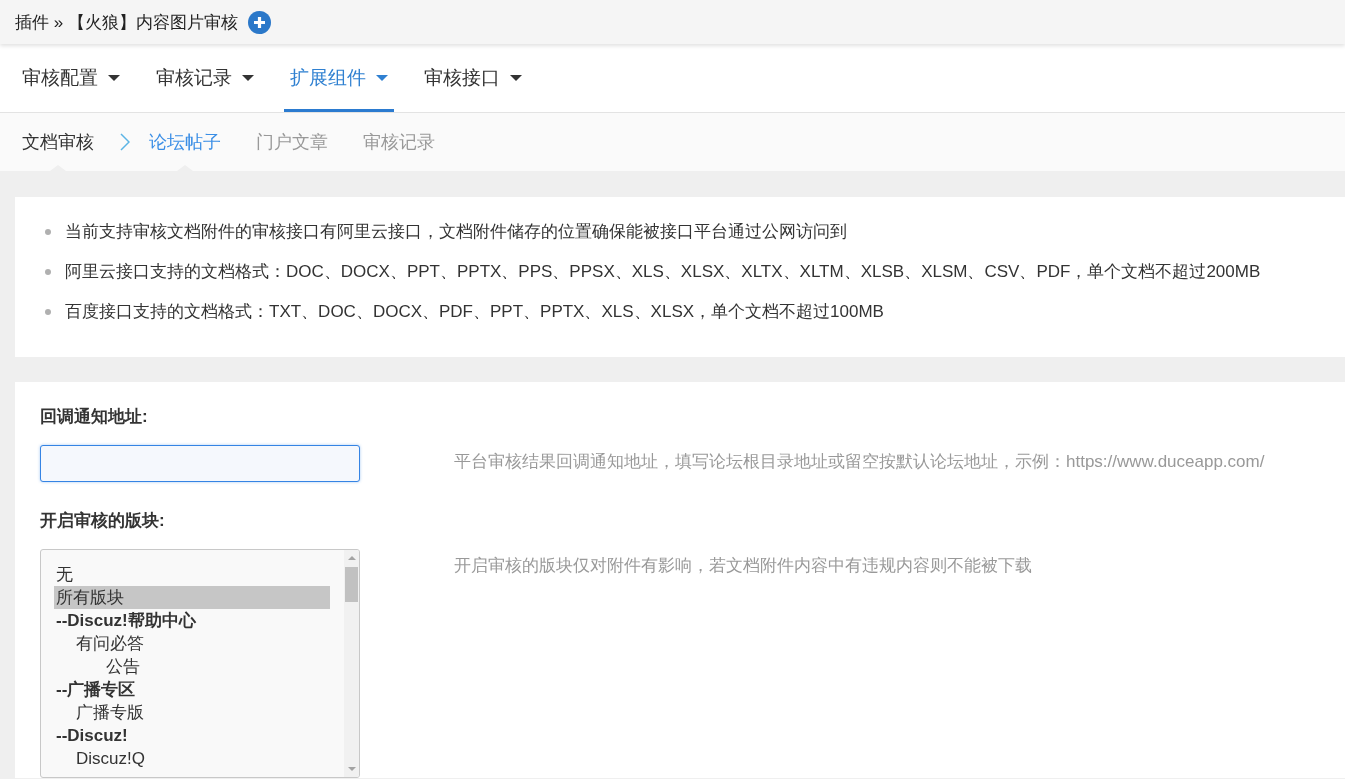 Image resolution: width=1345 pixels, height=779 pixels. I want to click on list-option: 有问必答, so click(192, 643).